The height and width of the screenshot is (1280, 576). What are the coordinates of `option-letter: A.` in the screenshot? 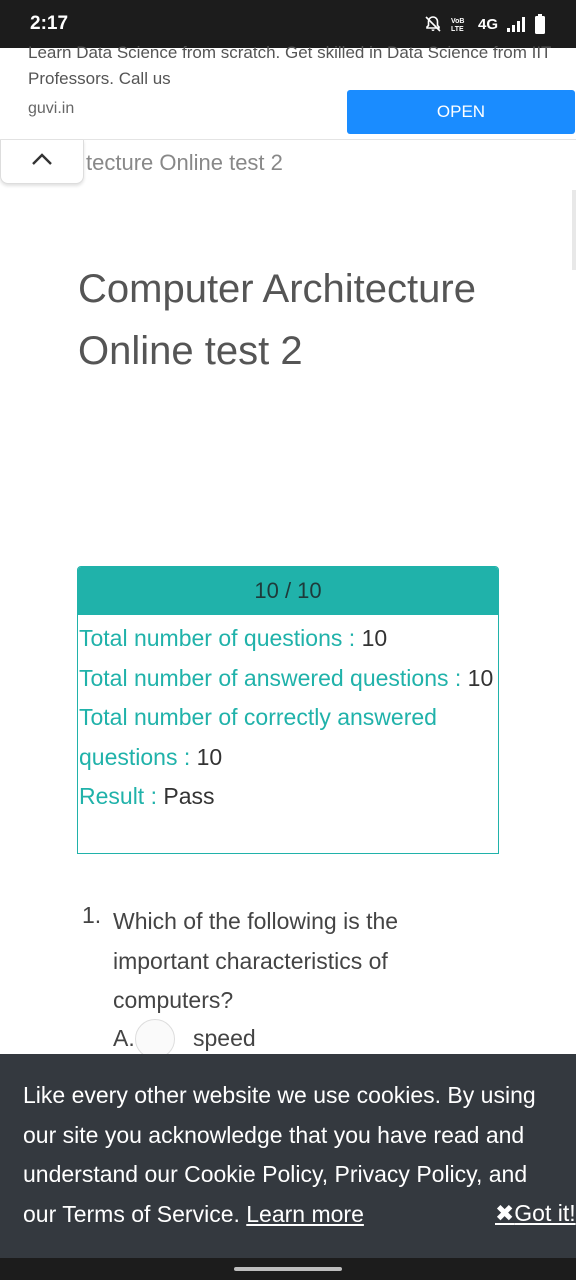 It's located at (124, 1038).